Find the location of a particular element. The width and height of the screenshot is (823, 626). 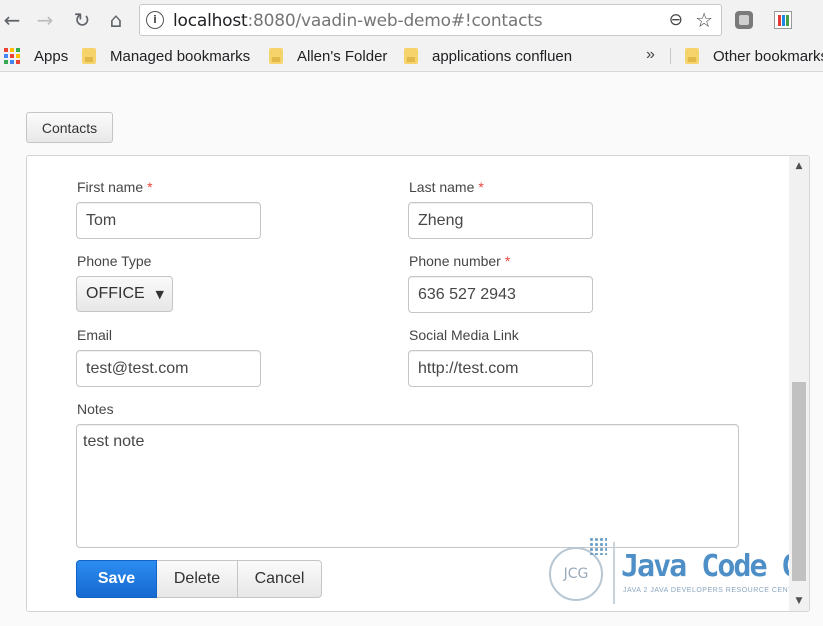

bookmark-label: Apps is located at coordinates (51, 56).